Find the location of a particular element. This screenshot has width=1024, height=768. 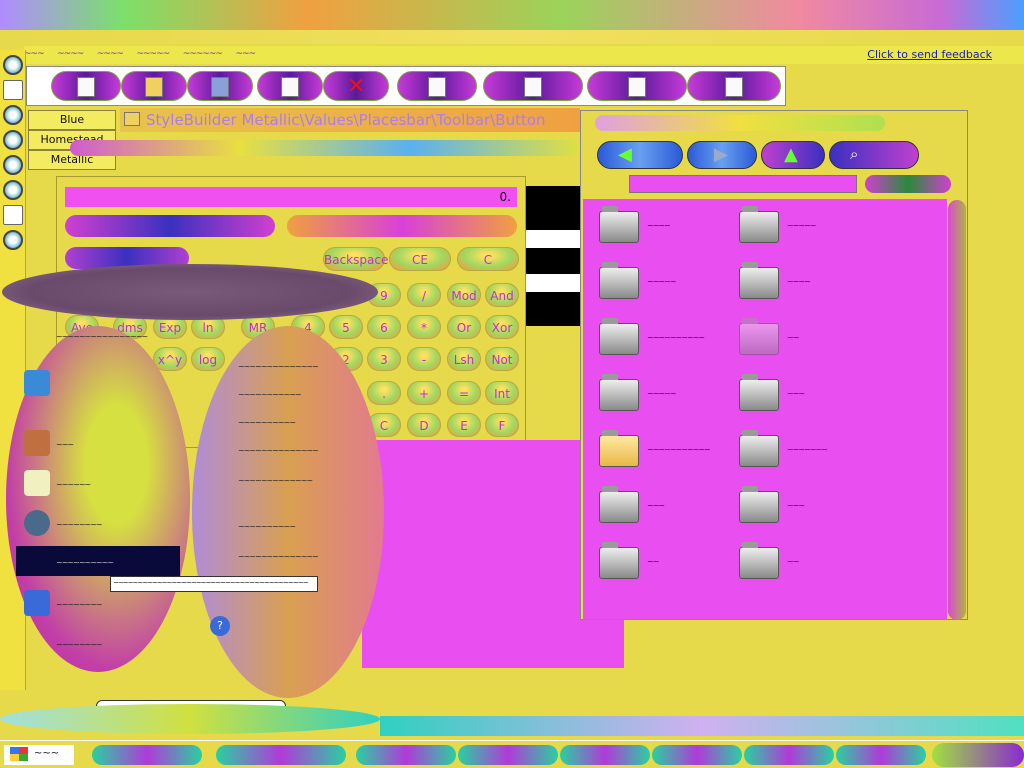

key-6: 6 is located at coordinates (384, 327).